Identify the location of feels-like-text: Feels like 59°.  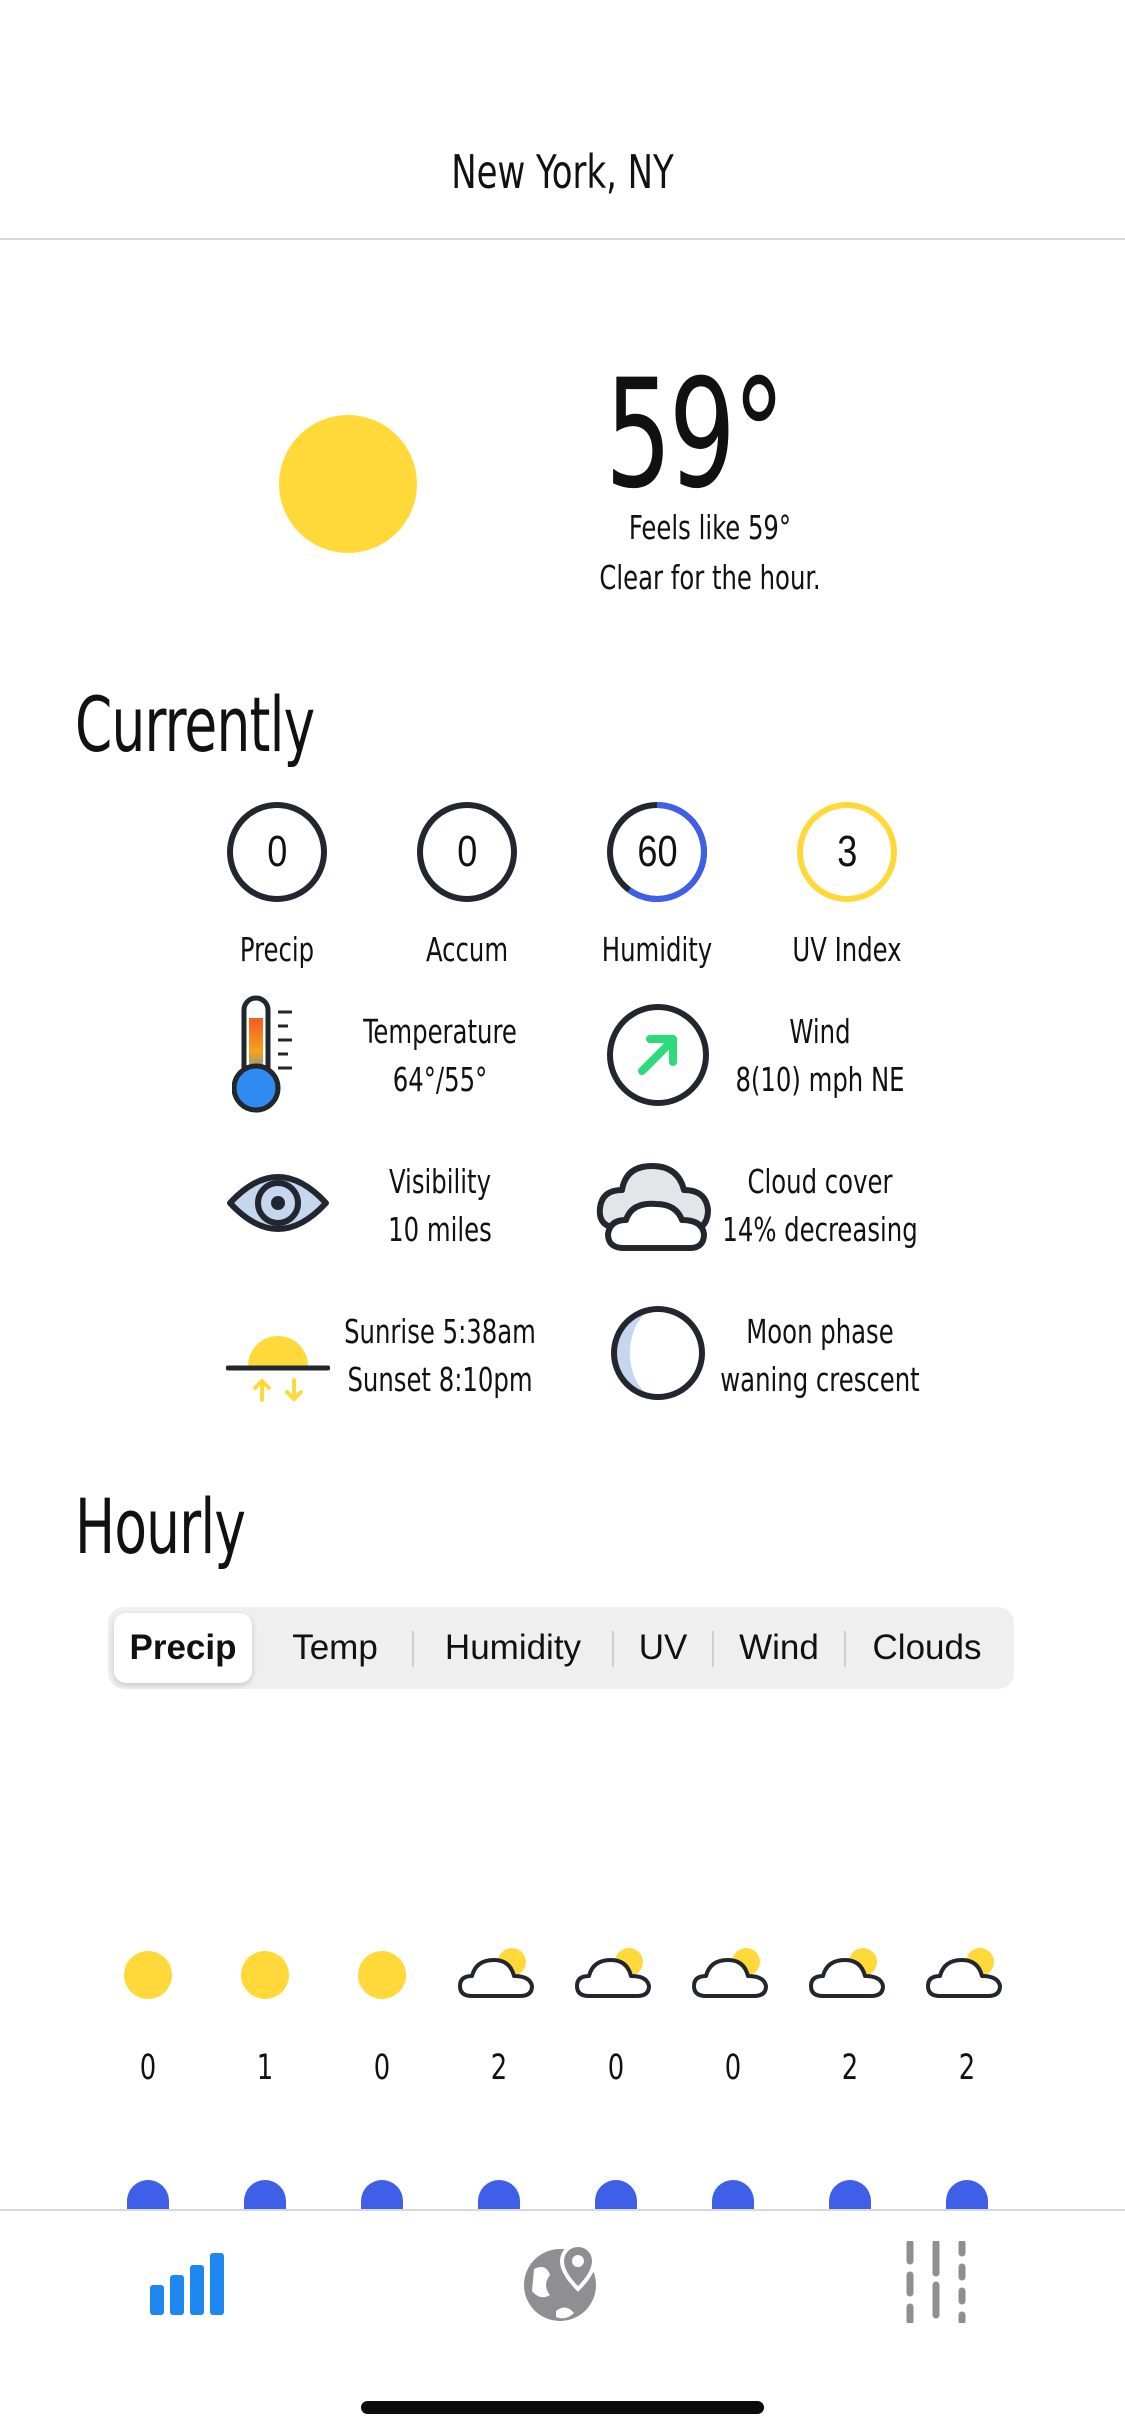
(710, 527).